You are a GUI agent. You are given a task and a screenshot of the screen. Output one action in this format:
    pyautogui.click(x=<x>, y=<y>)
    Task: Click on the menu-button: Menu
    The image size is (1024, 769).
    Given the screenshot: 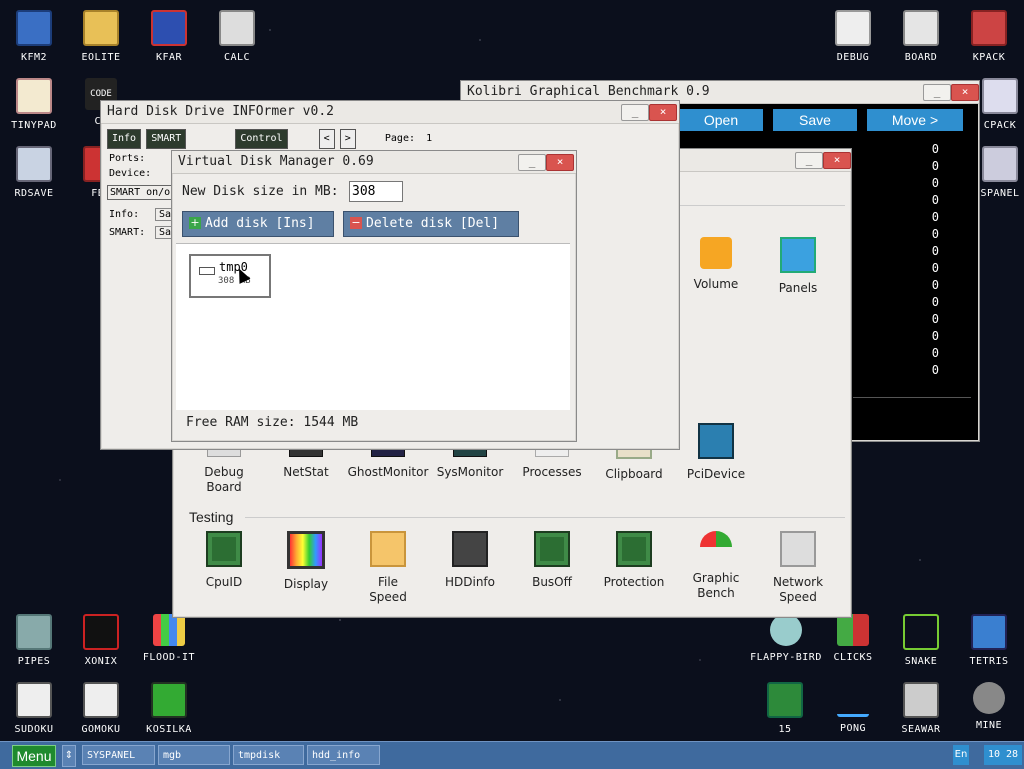 What is the action you would take?
    pyautogui.click(x=34, y=756)
    